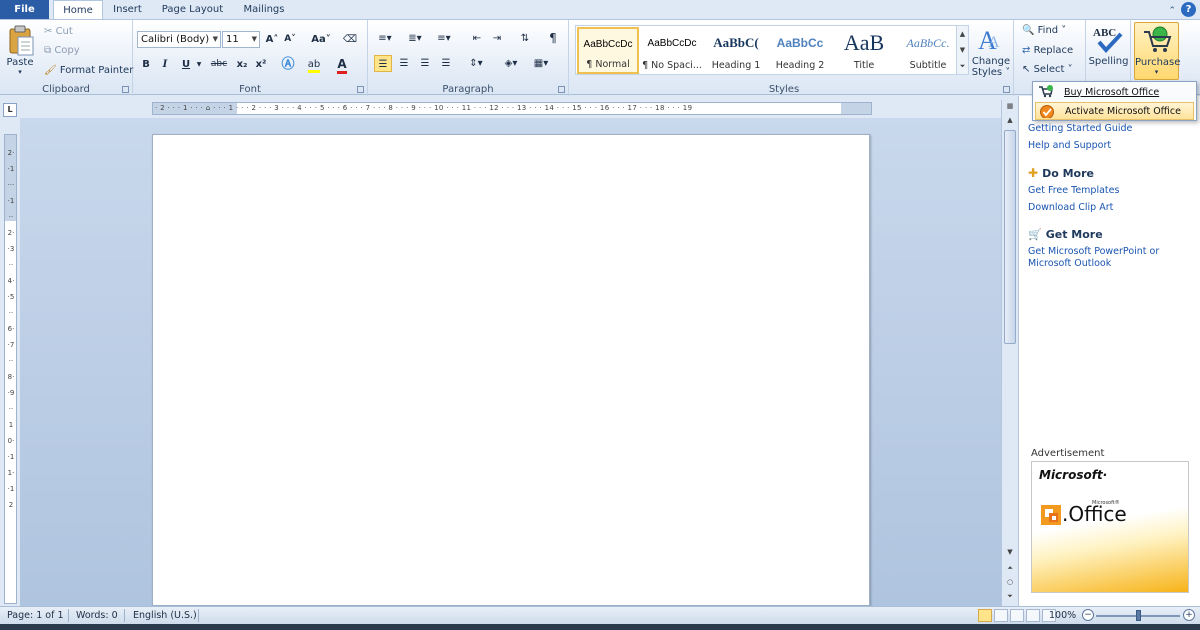 The image size is (1200, 630). I want to click on help-icon: ?, so click(1188, 9).